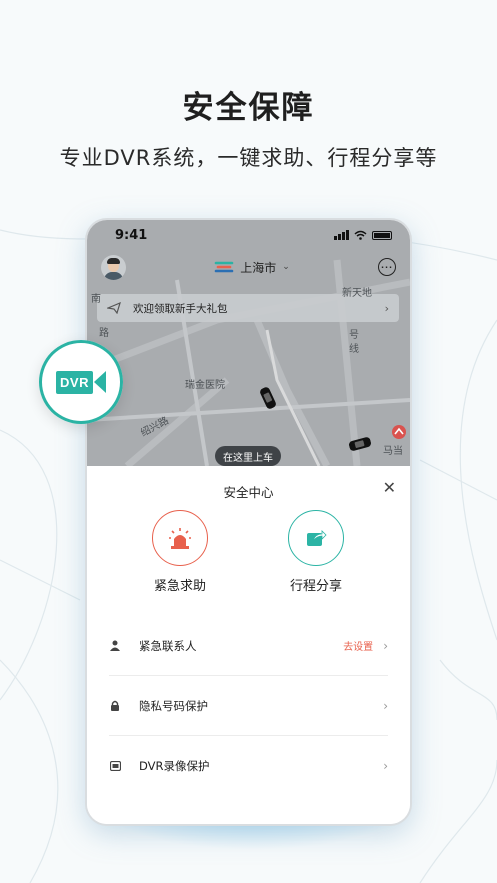 The image size is (497, 883). I want to click on emergency-help-button: 紧急求助, so click(180, 552).